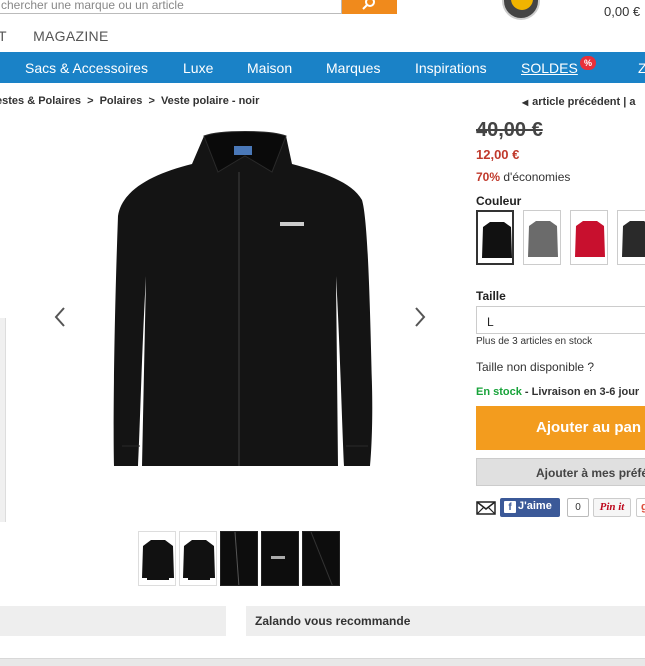 Image resolution: width=645 pixels, height=666 pixels. What do you see at coordinates (580, 392) in the screenshot?
I see `delivery-time: - Livraison en 3-6 jour` at bounding box center [580, 392].